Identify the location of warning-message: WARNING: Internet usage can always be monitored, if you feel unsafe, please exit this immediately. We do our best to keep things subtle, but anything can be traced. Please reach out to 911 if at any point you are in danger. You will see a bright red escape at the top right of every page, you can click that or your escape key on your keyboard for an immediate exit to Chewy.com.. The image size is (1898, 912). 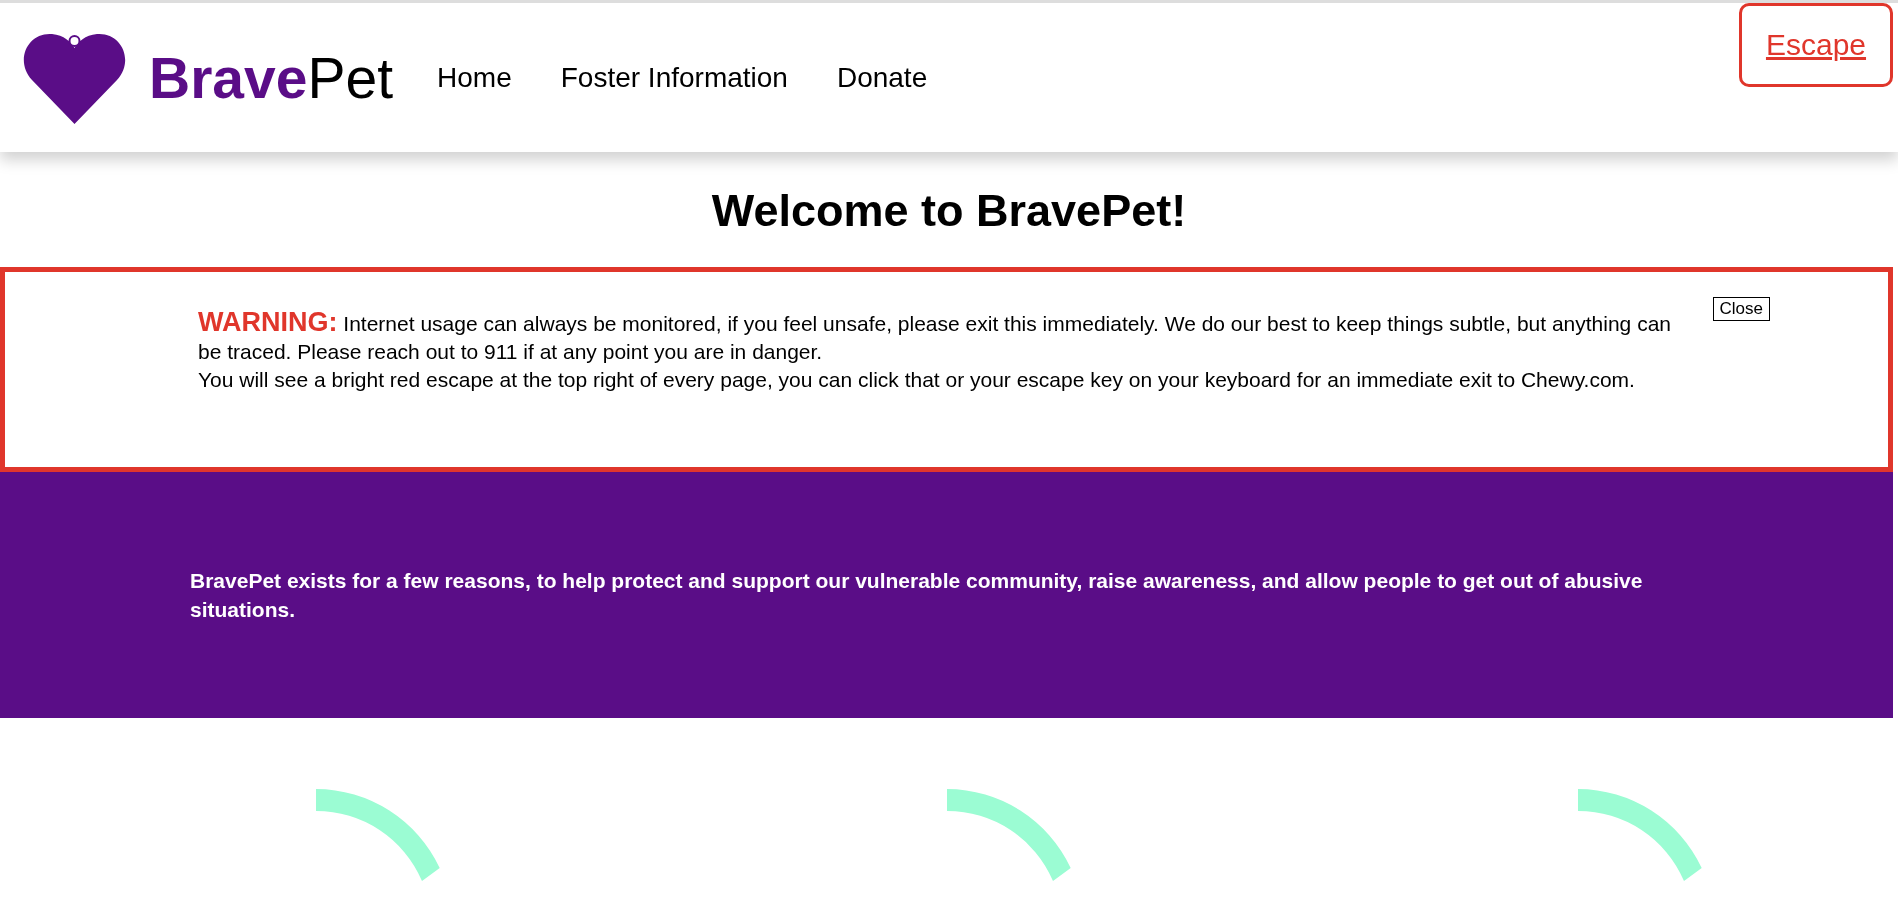
(935, 350).